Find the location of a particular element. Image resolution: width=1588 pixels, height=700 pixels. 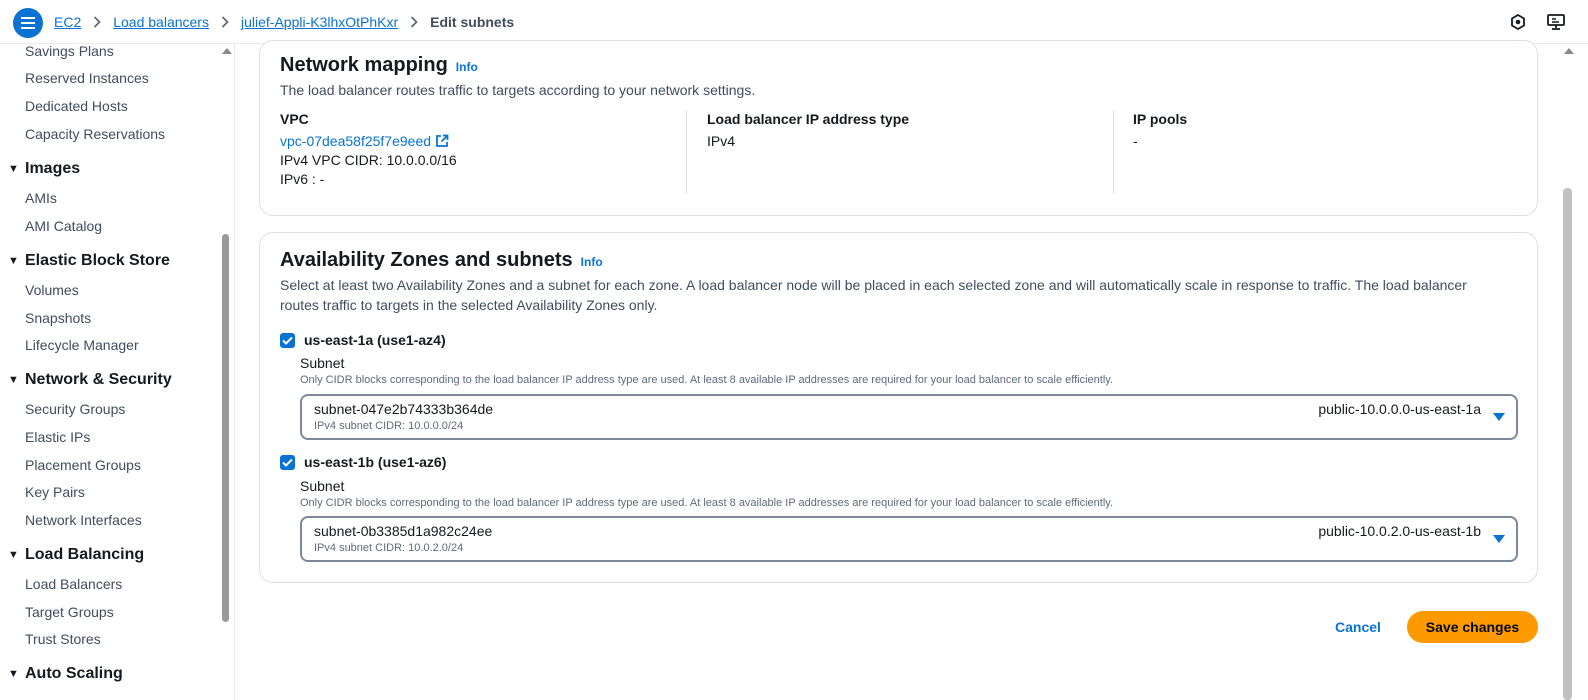

breadcrumb-load-balancer-name: julief-Appli-K3lhxOtPhKxr is located at coordinates (319, 22).